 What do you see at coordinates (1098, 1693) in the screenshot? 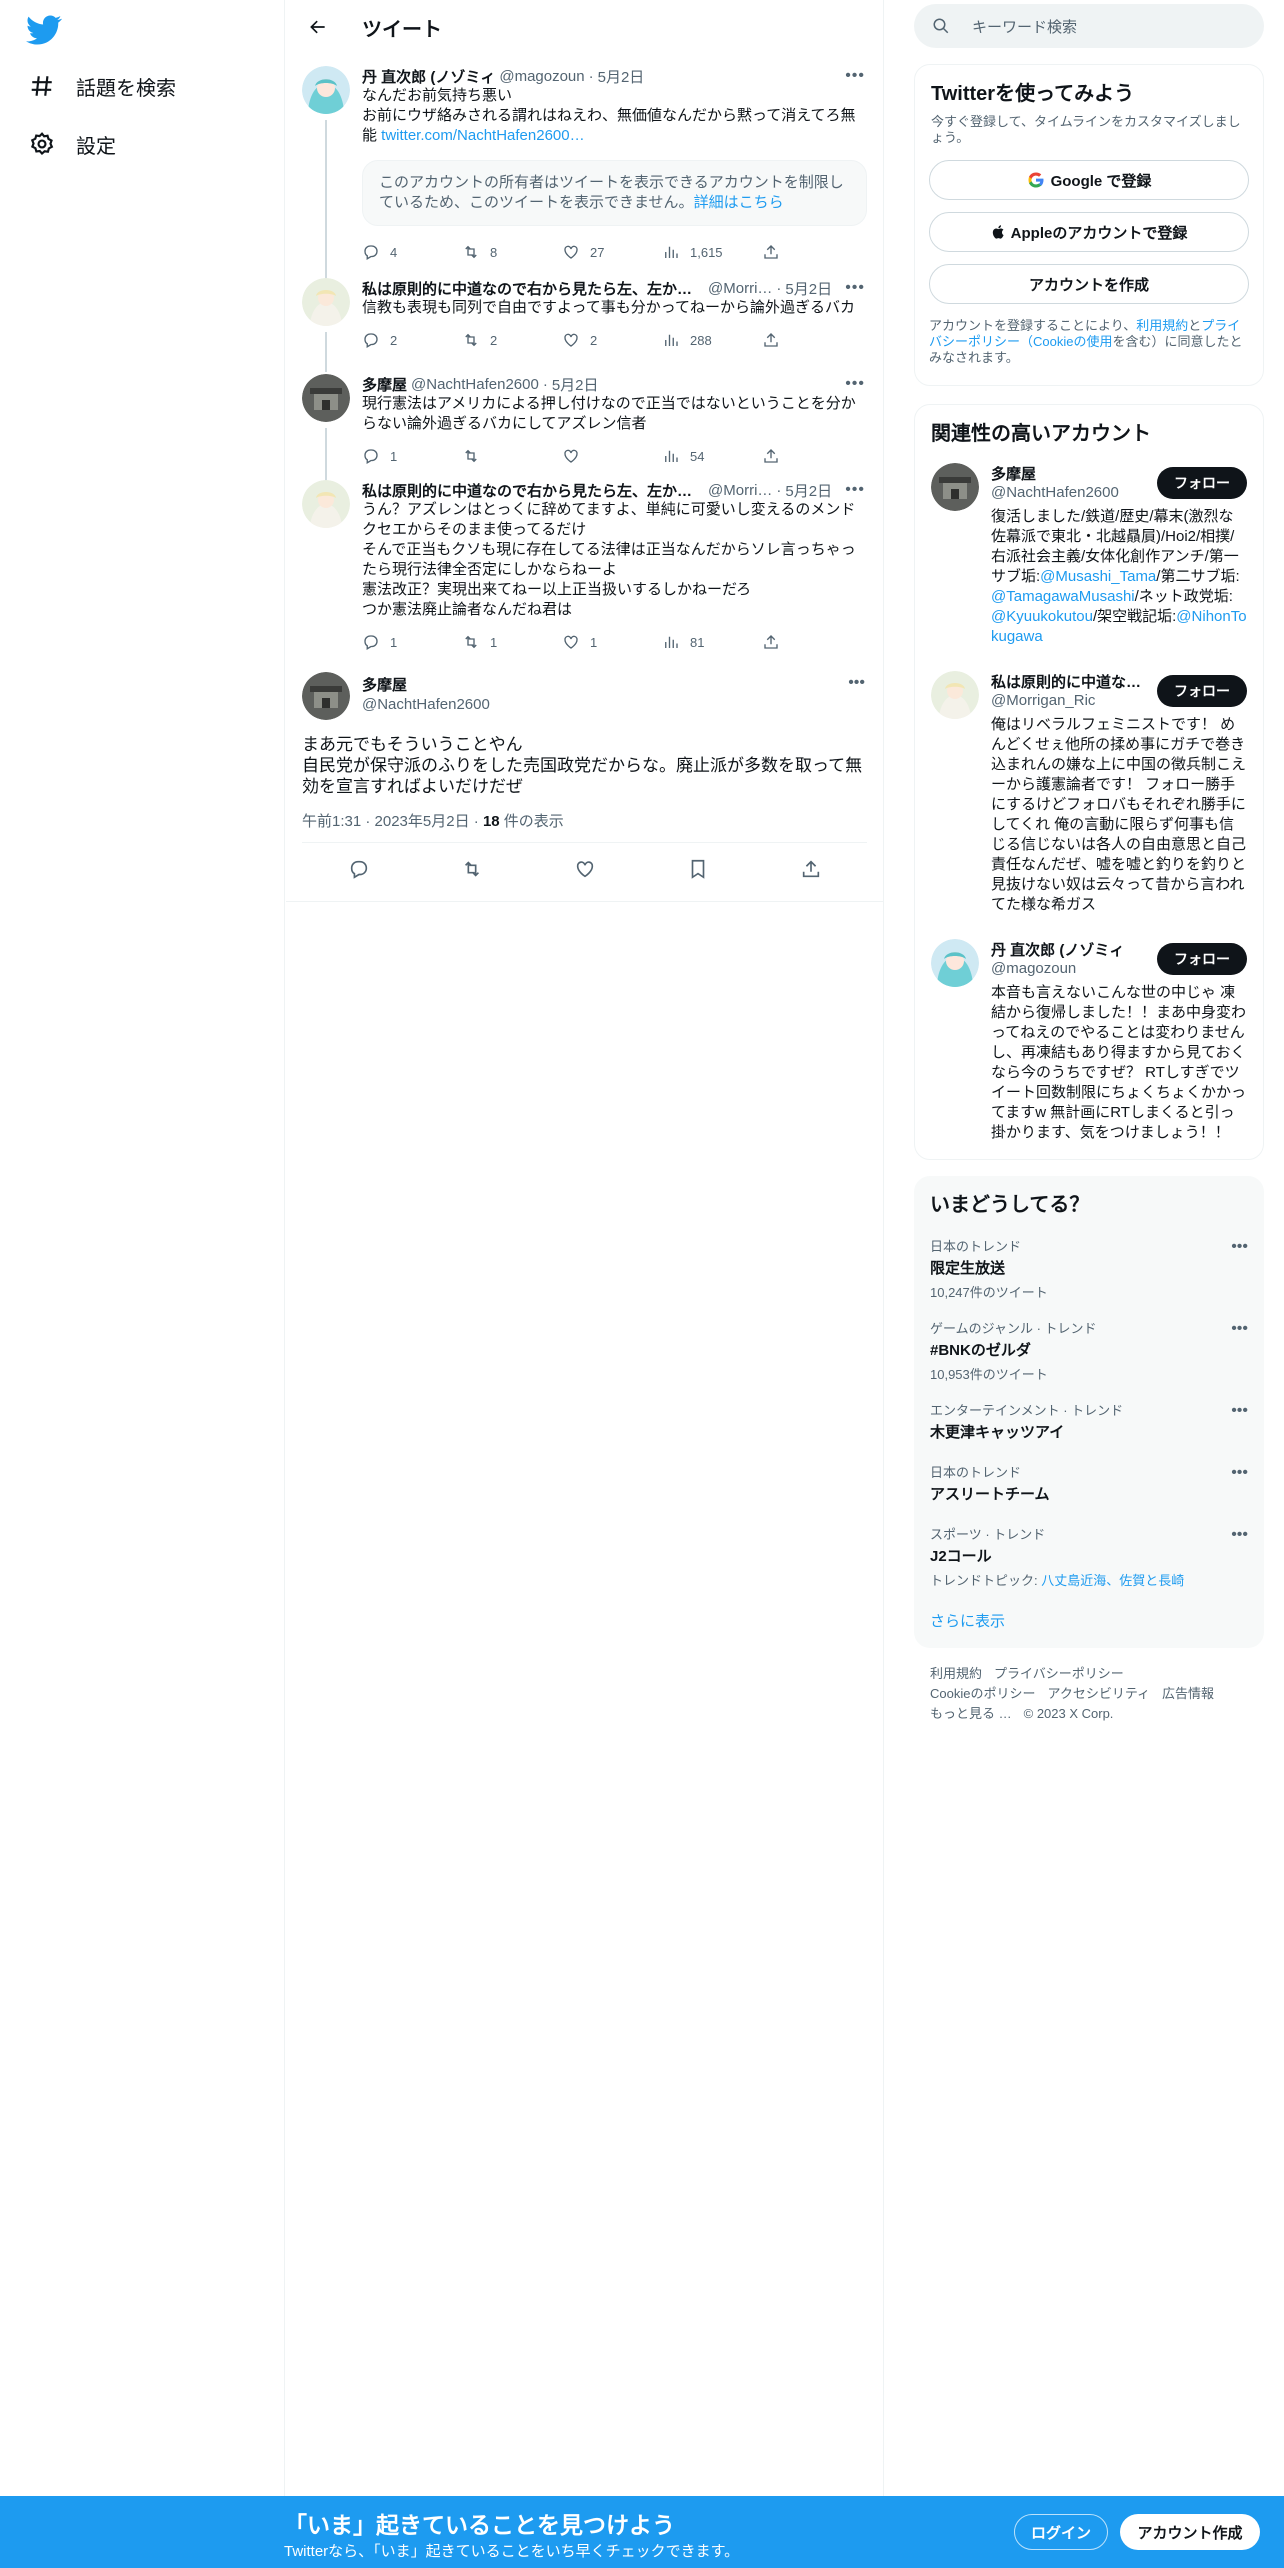
I see `footer-link: アクセシビリティ` at bounding box center [1098, 1693].